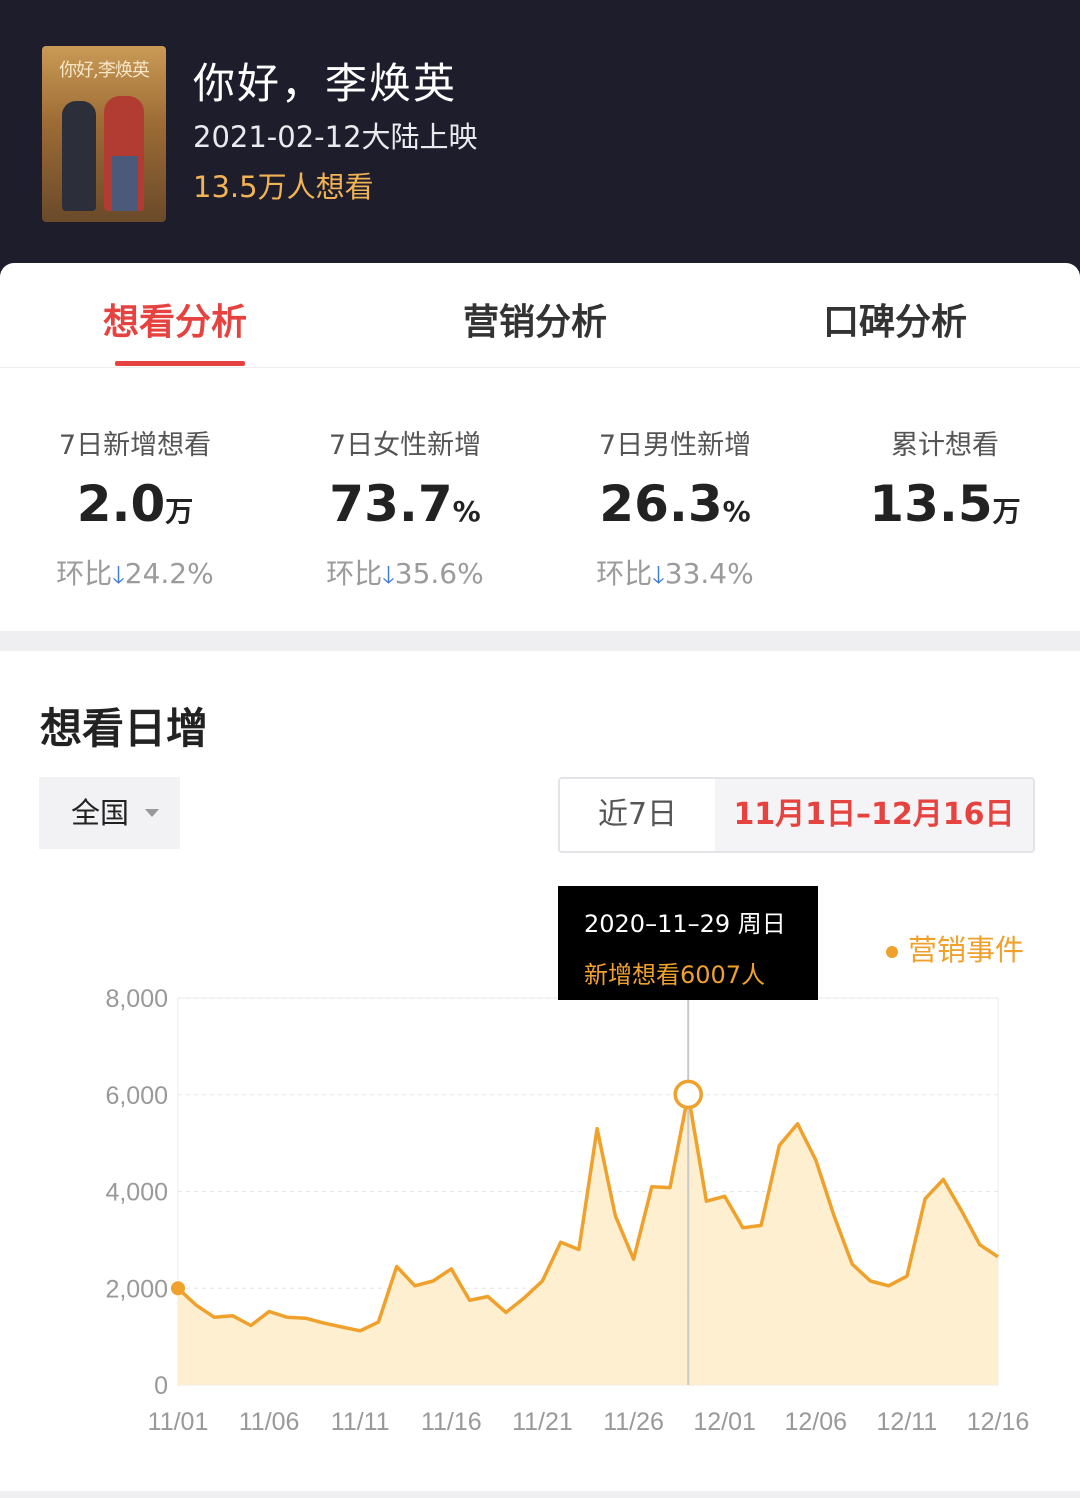  What do you see at coordinates (675, 445) in the screenshot?
I see `stat-label: 7日男性新增` at bounding box center [675, 445].